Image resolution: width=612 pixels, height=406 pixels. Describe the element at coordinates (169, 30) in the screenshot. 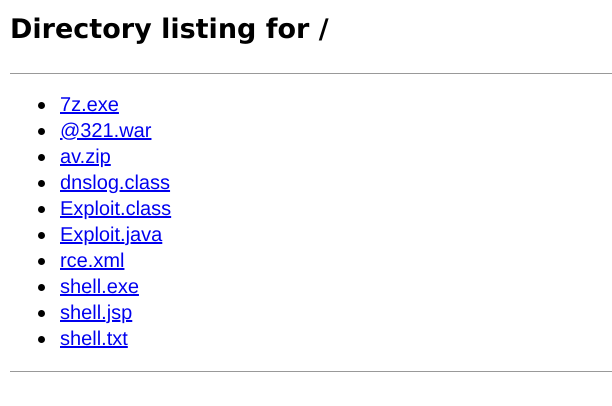

I see `page-heading: Directory listing for /` at that location.